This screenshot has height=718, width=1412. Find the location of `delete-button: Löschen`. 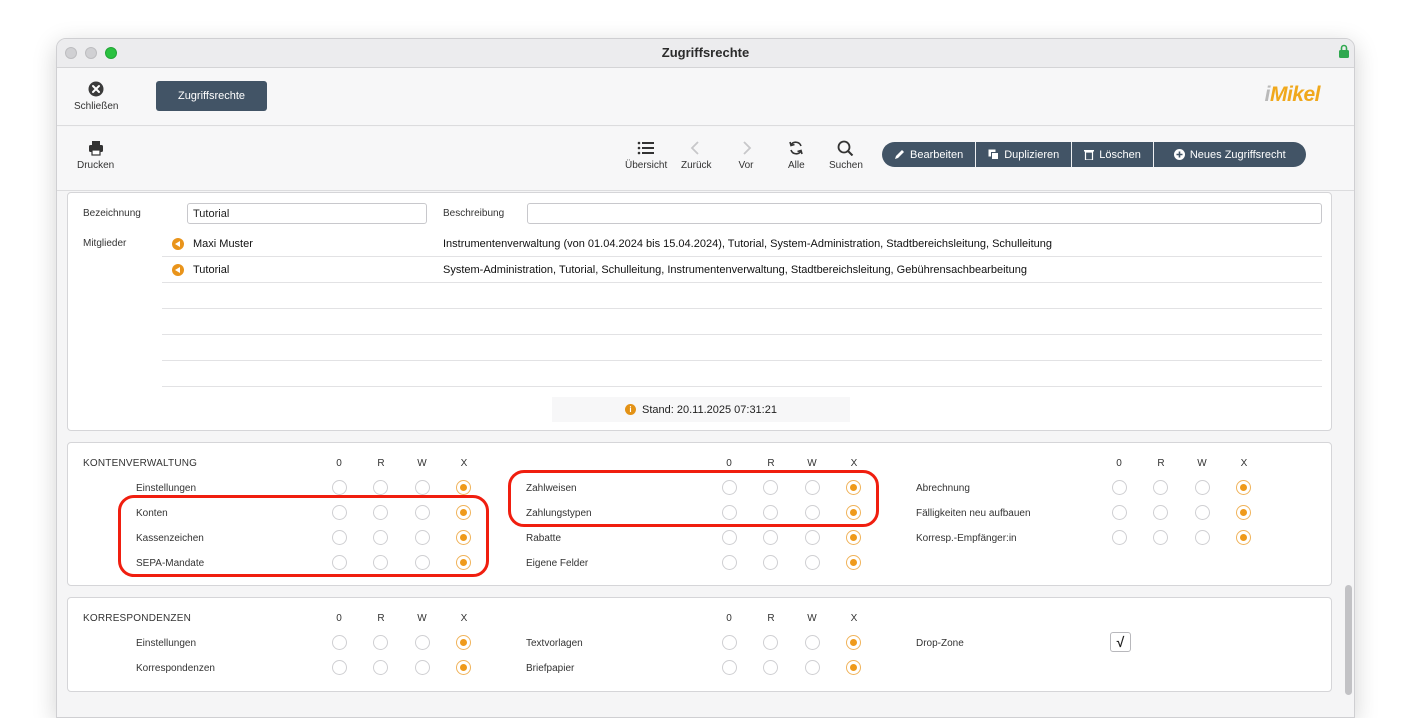

delete-button: Löschen is located at coordinates (1113, 154).